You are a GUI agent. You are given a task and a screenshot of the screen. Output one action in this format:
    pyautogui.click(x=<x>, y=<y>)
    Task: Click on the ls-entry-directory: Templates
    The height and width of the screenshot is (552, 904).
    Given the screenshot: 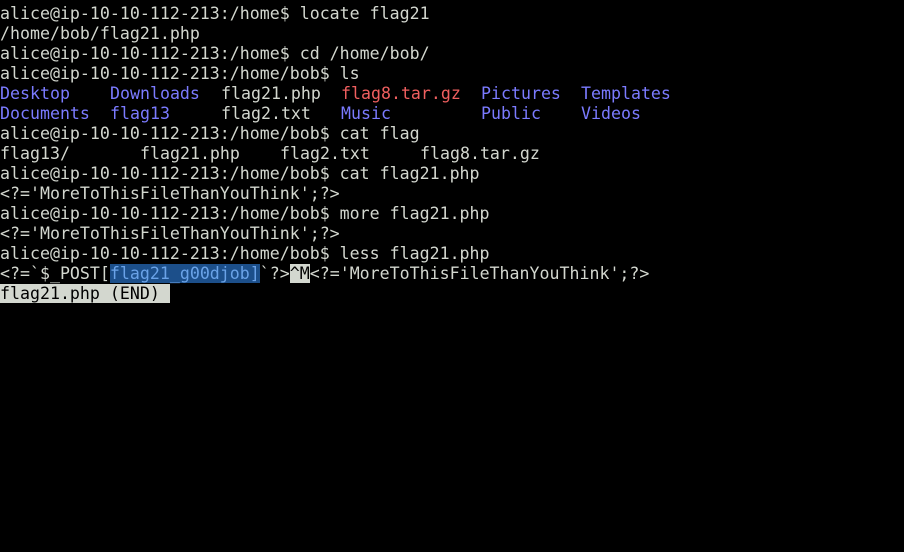 What is the action you would take?
    pyautogui.click(x=626, y=93)
    